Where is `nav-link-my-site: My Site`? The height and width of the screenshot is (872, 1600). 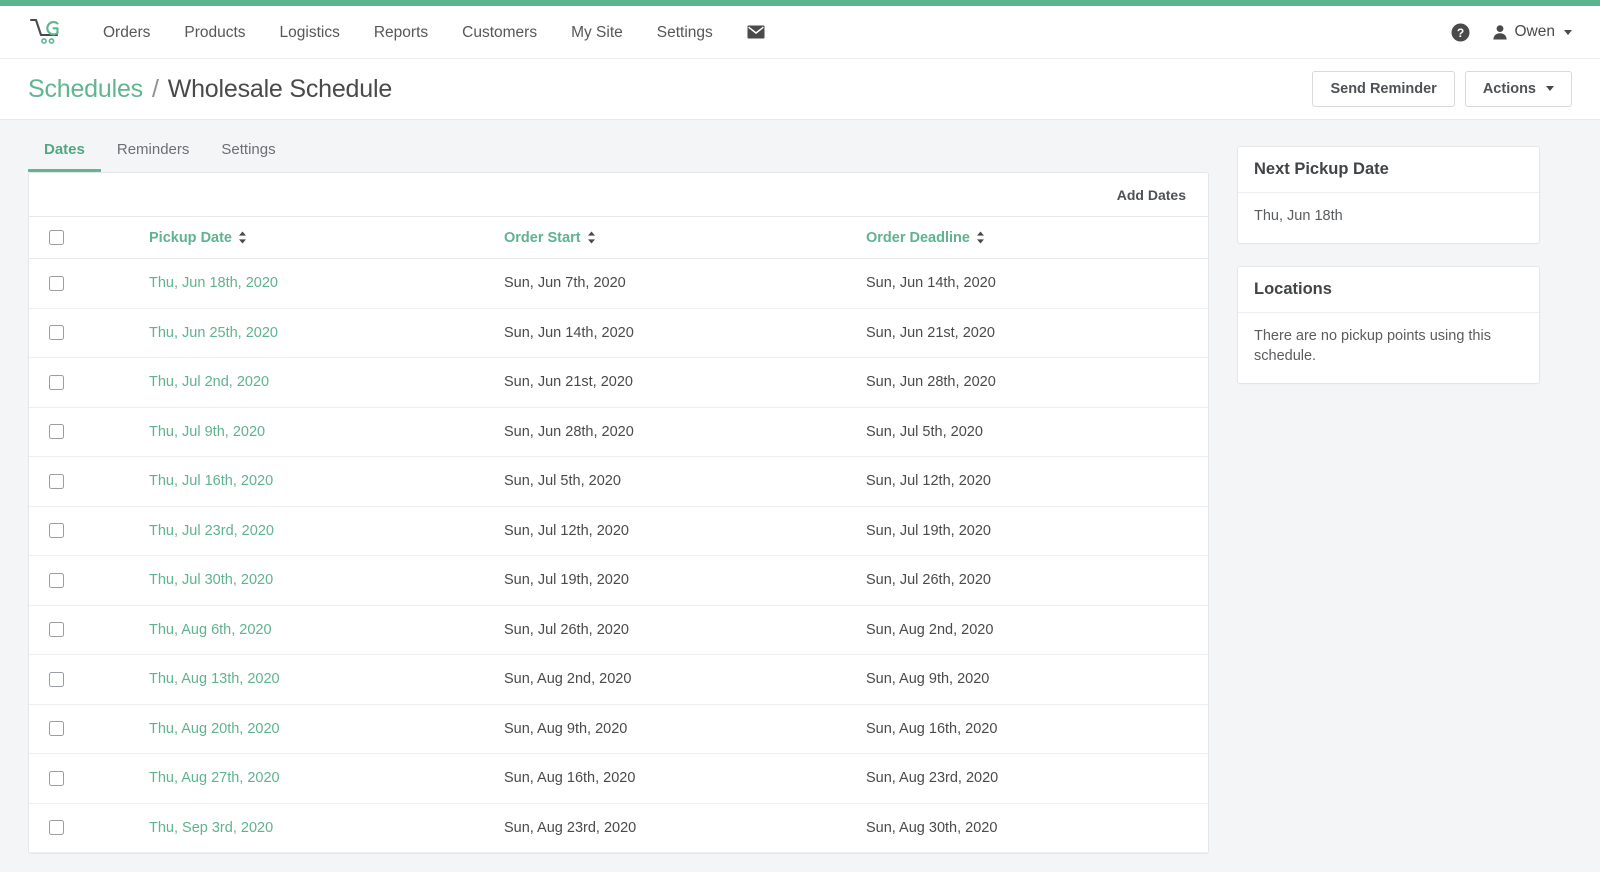 nav-link-my-site: My Site is located at coordinates (597, 32).